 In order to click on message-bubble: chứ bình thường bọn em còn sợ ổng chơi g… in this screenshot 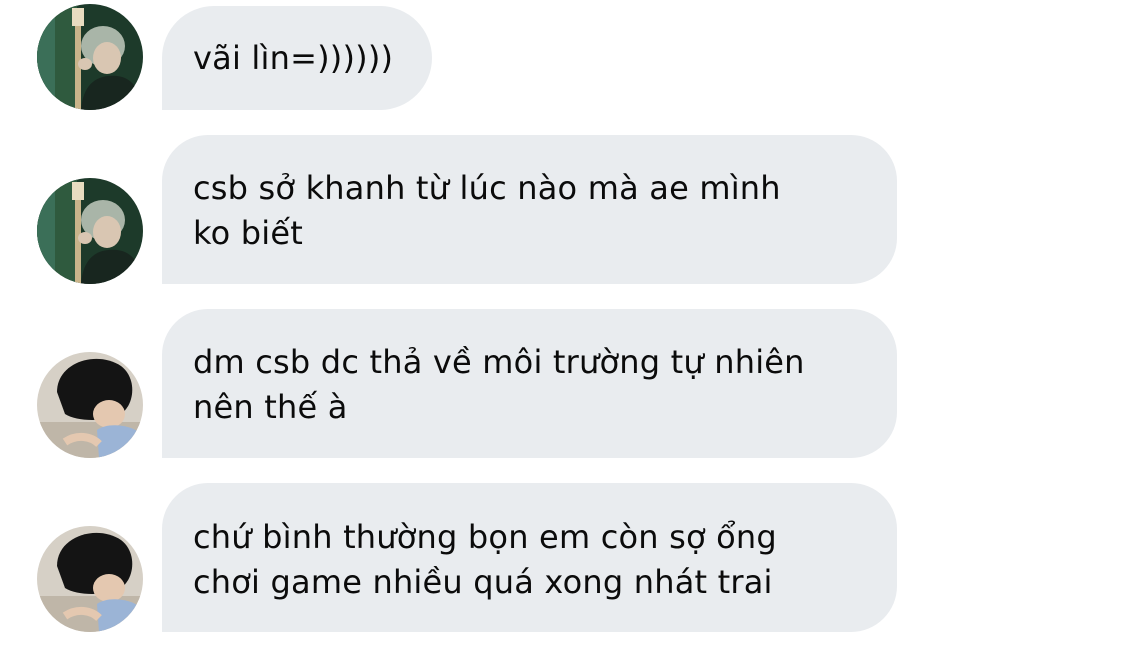, I will do `click(529, 557)`.